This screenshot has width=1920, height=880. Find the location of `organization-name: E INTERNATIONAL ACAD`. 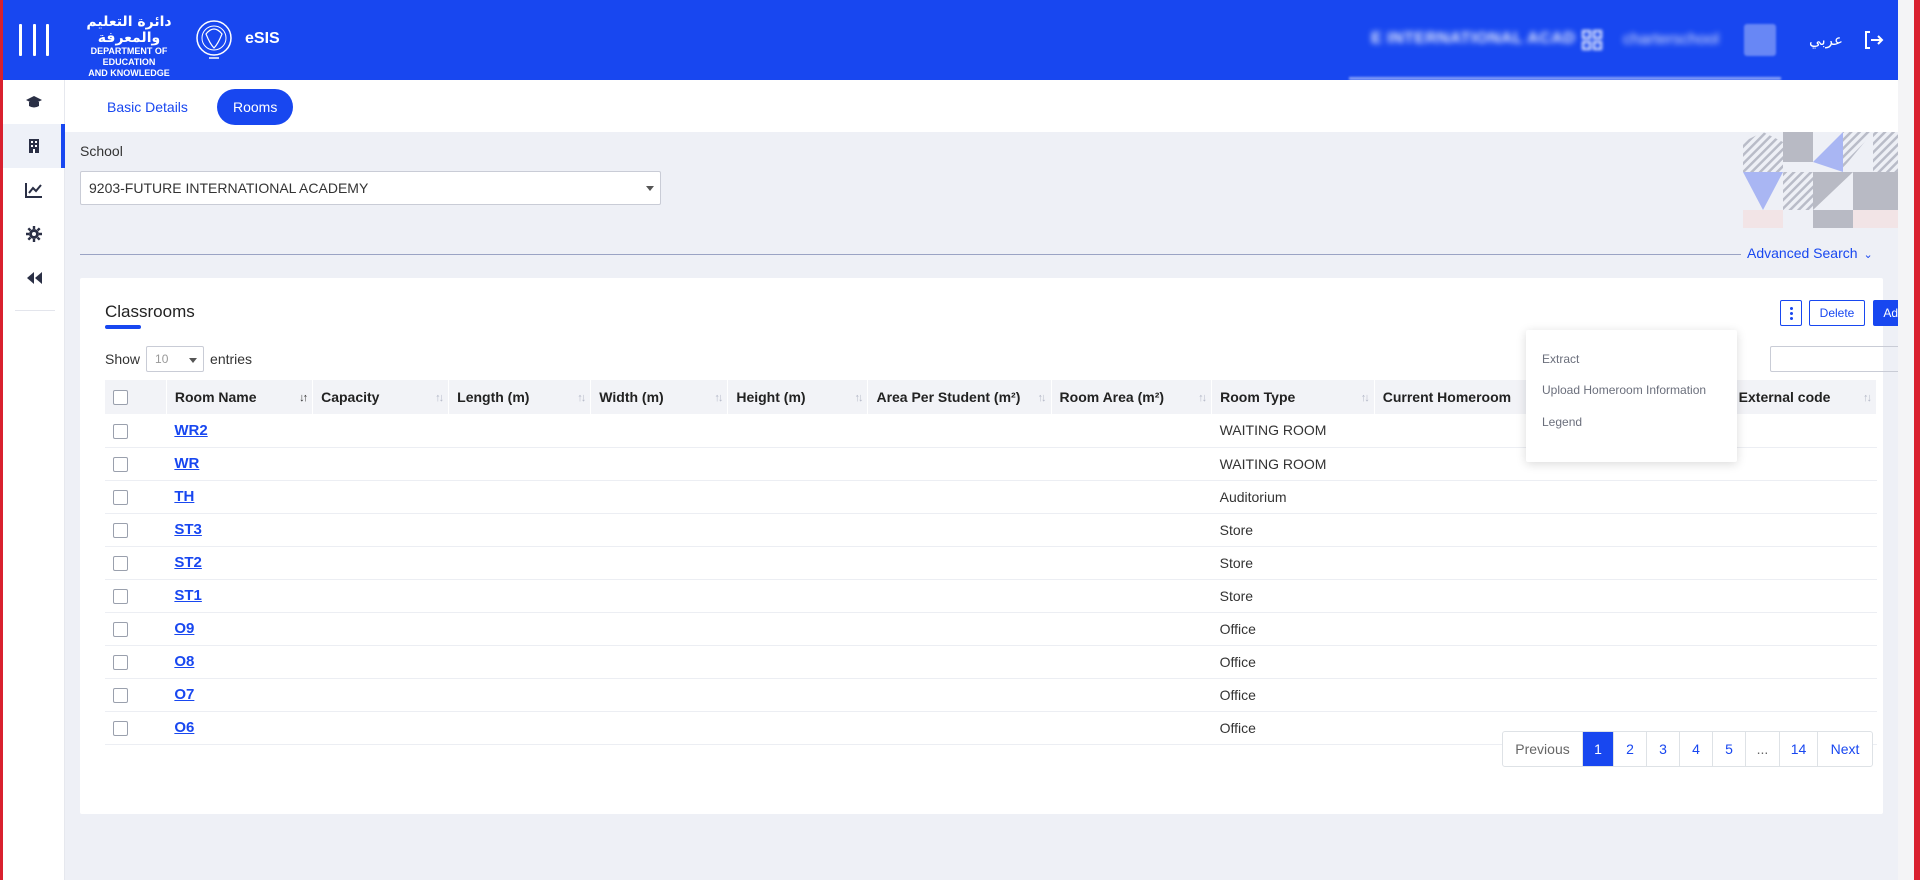

organization-name: E INTERNATIONAL ACAD is located at coordinates (1473, 39).